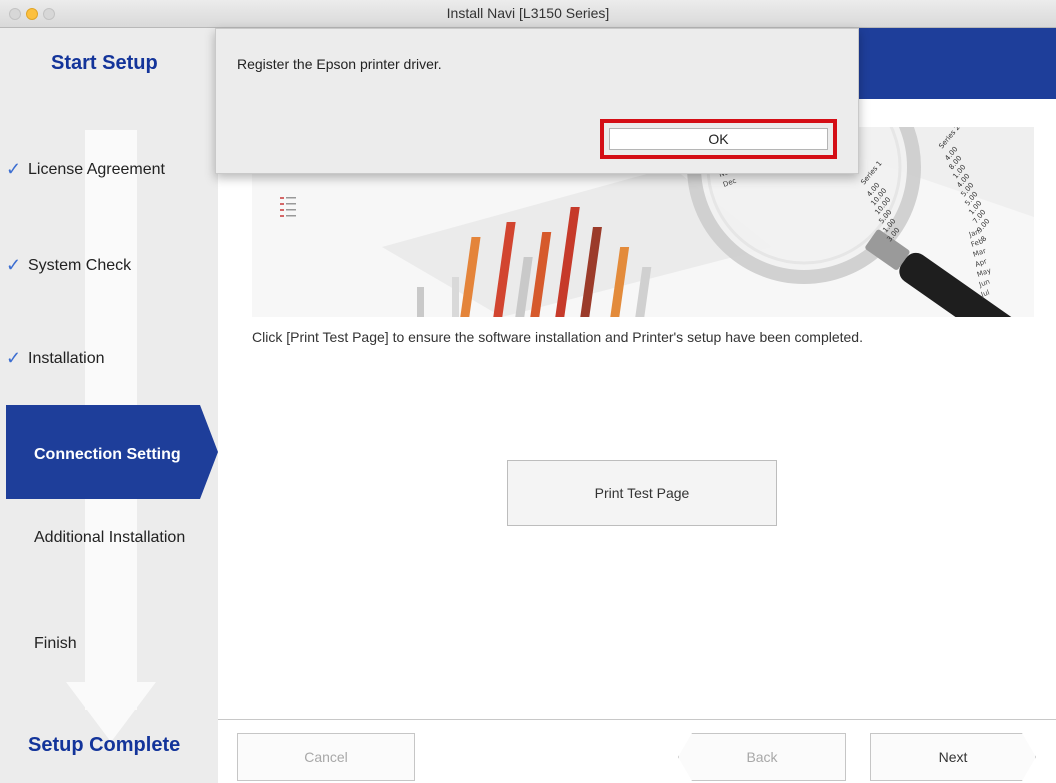  I want to click on window-titlebar: Install Navi [L3150 Series], so click(528, 14).